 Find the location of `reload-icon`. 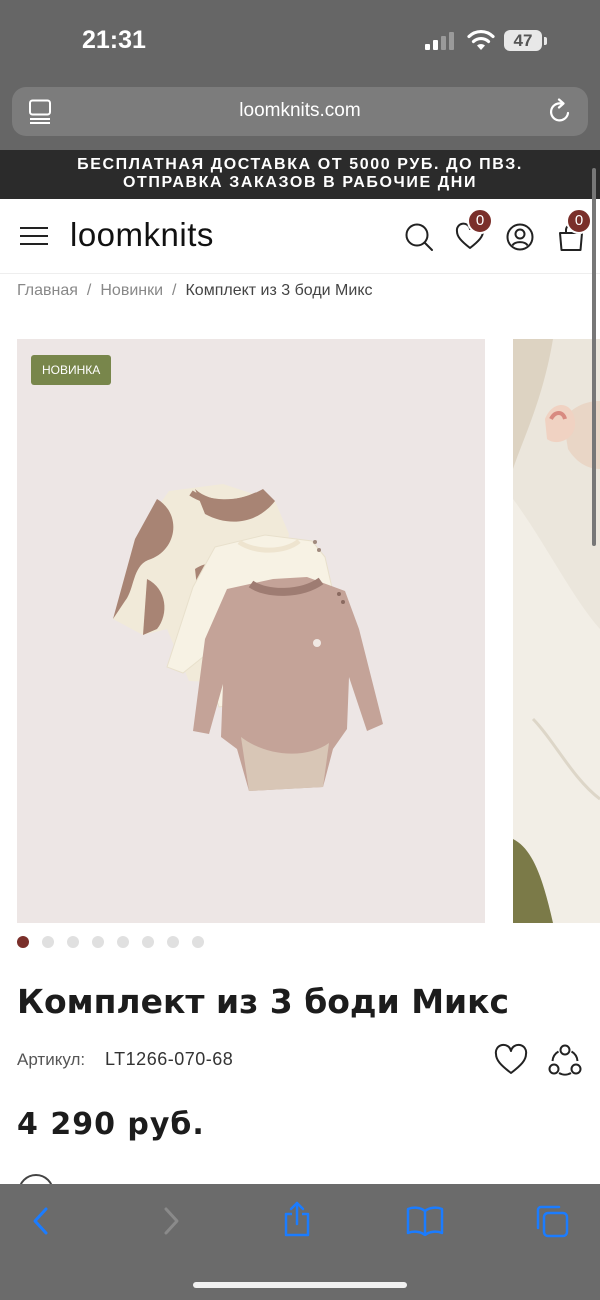

reload-icon is located at coordinates (560, 111).